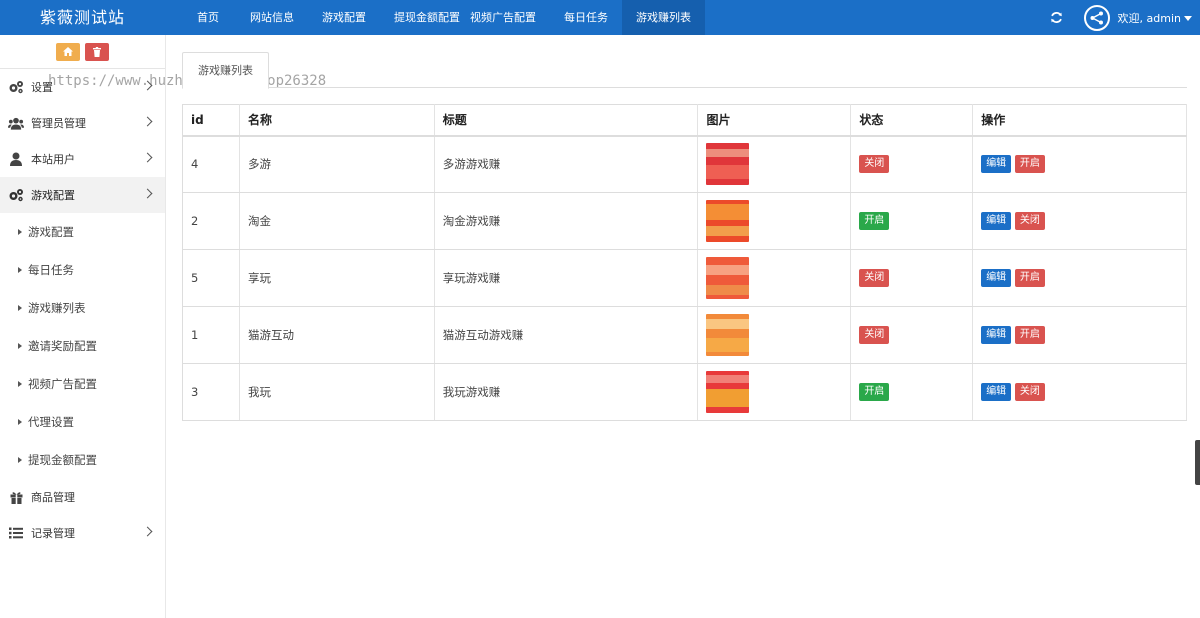 This screenshot has height=618, width=1200. Describe the element at coordinates (82, 159) in the screenshot. I see `sidebar-item-site-users: 本站用户` at that location.